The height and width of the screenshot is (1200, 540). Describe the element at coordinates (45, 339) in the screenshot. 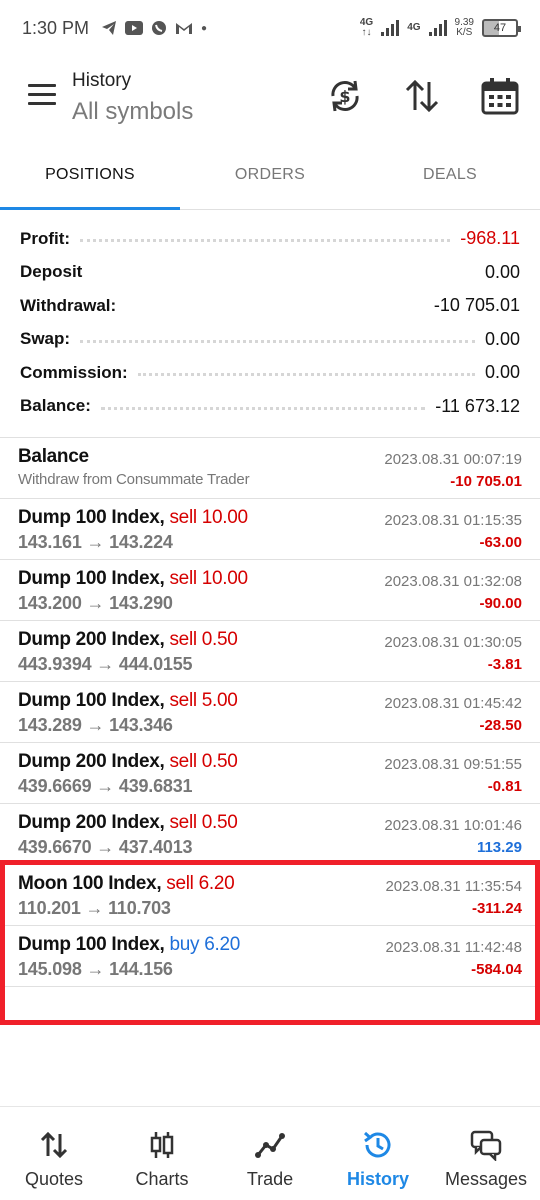

I see `summary-label: Swap:` at that location.